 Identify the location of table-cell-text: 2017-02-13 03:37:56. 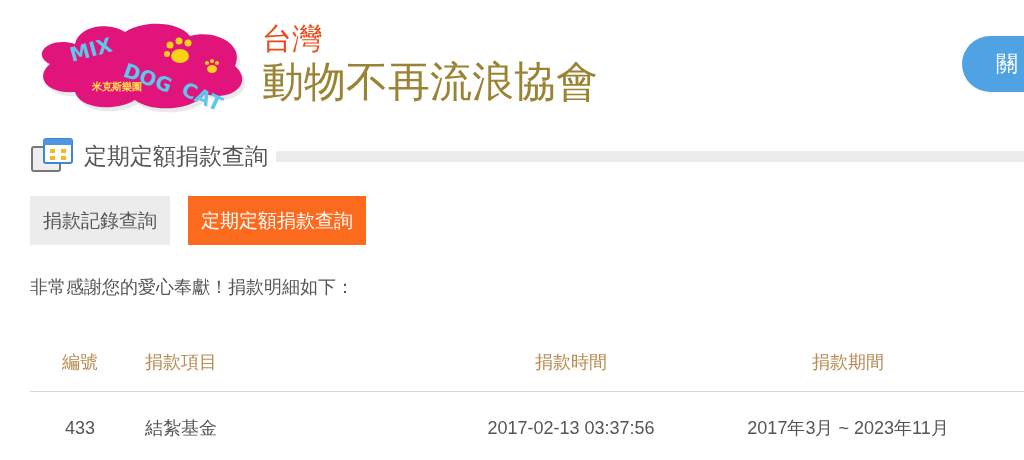
(571, 428).